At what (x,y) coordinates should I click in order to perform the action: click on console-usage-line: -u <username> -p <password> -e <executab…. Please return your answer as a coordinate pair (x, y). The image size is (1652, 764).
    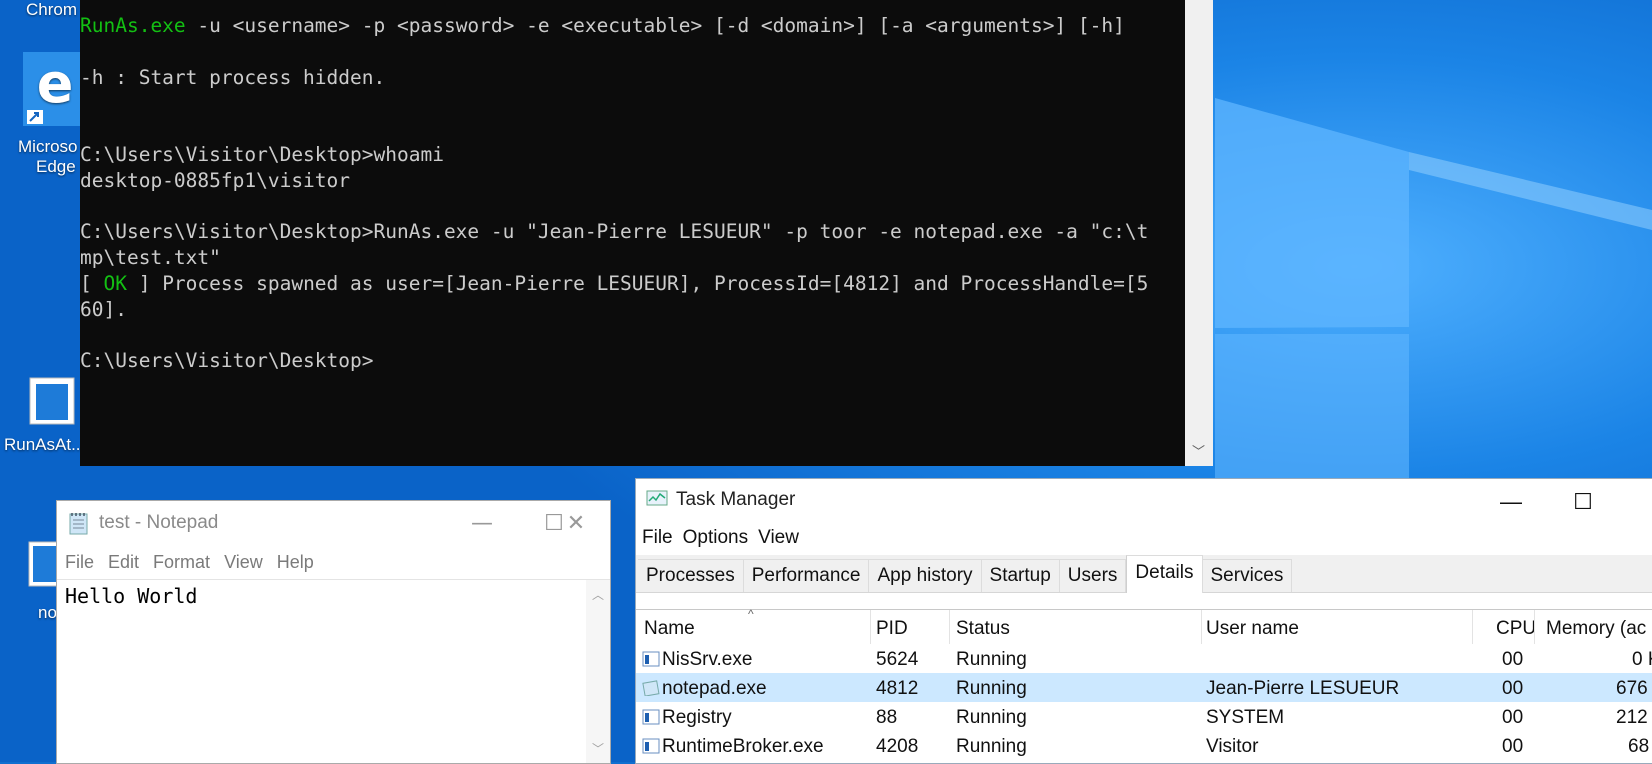
    Looking at the image, I should click on (655, 25).